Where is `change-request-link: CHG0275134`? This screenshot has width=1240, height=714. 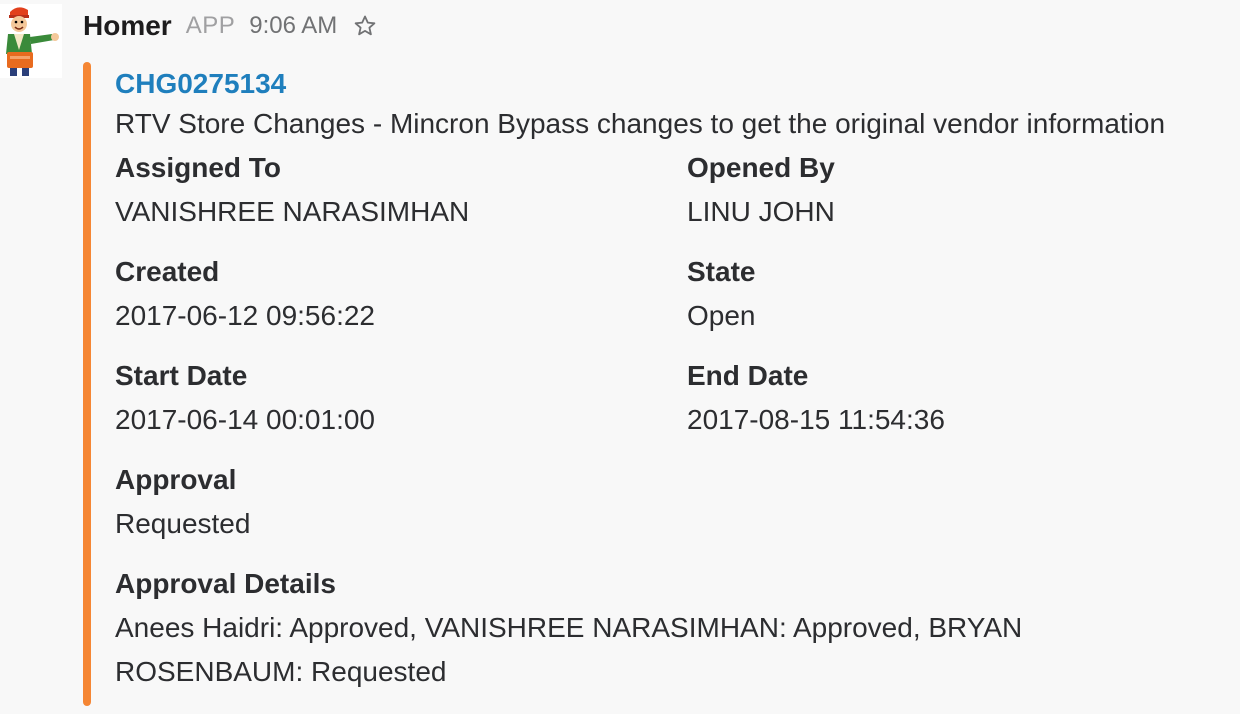
change-request-link: CHG0275134 is located at coordinates (674, 84).